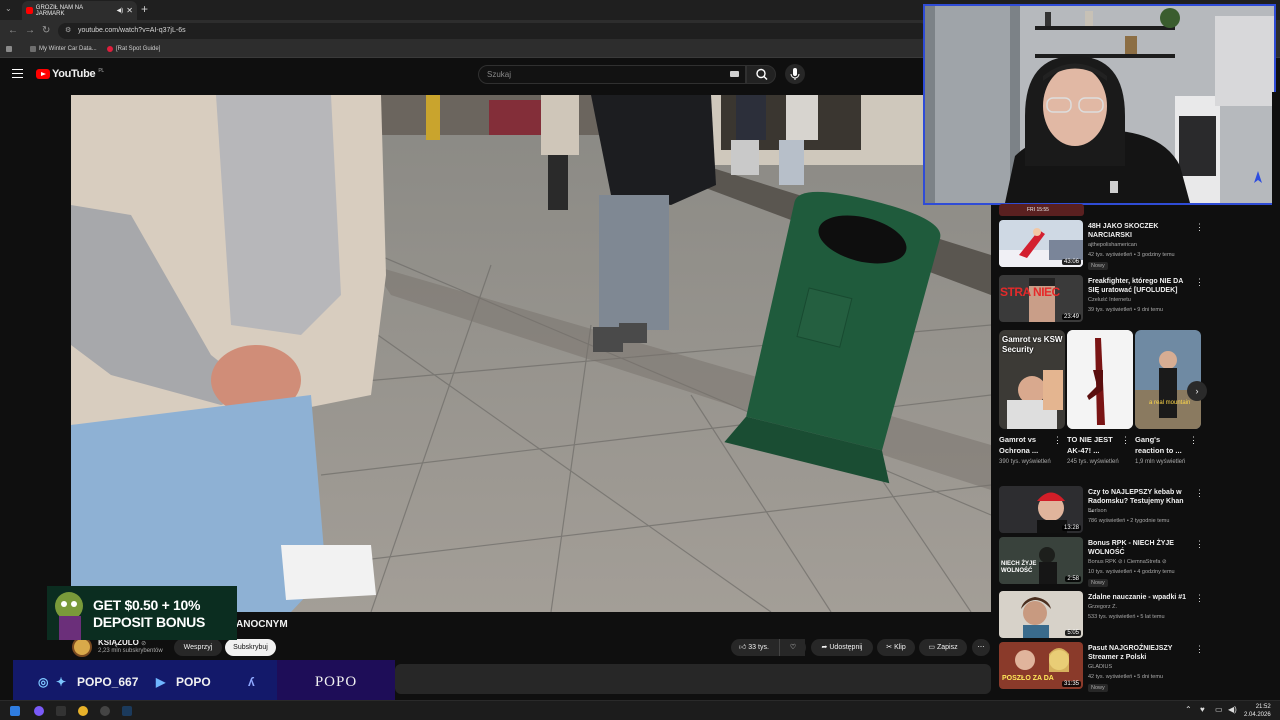 The height and width of the screenshot is (720, 1280). I want to click on more-actions-icon: ⋯, so click(981, 647).